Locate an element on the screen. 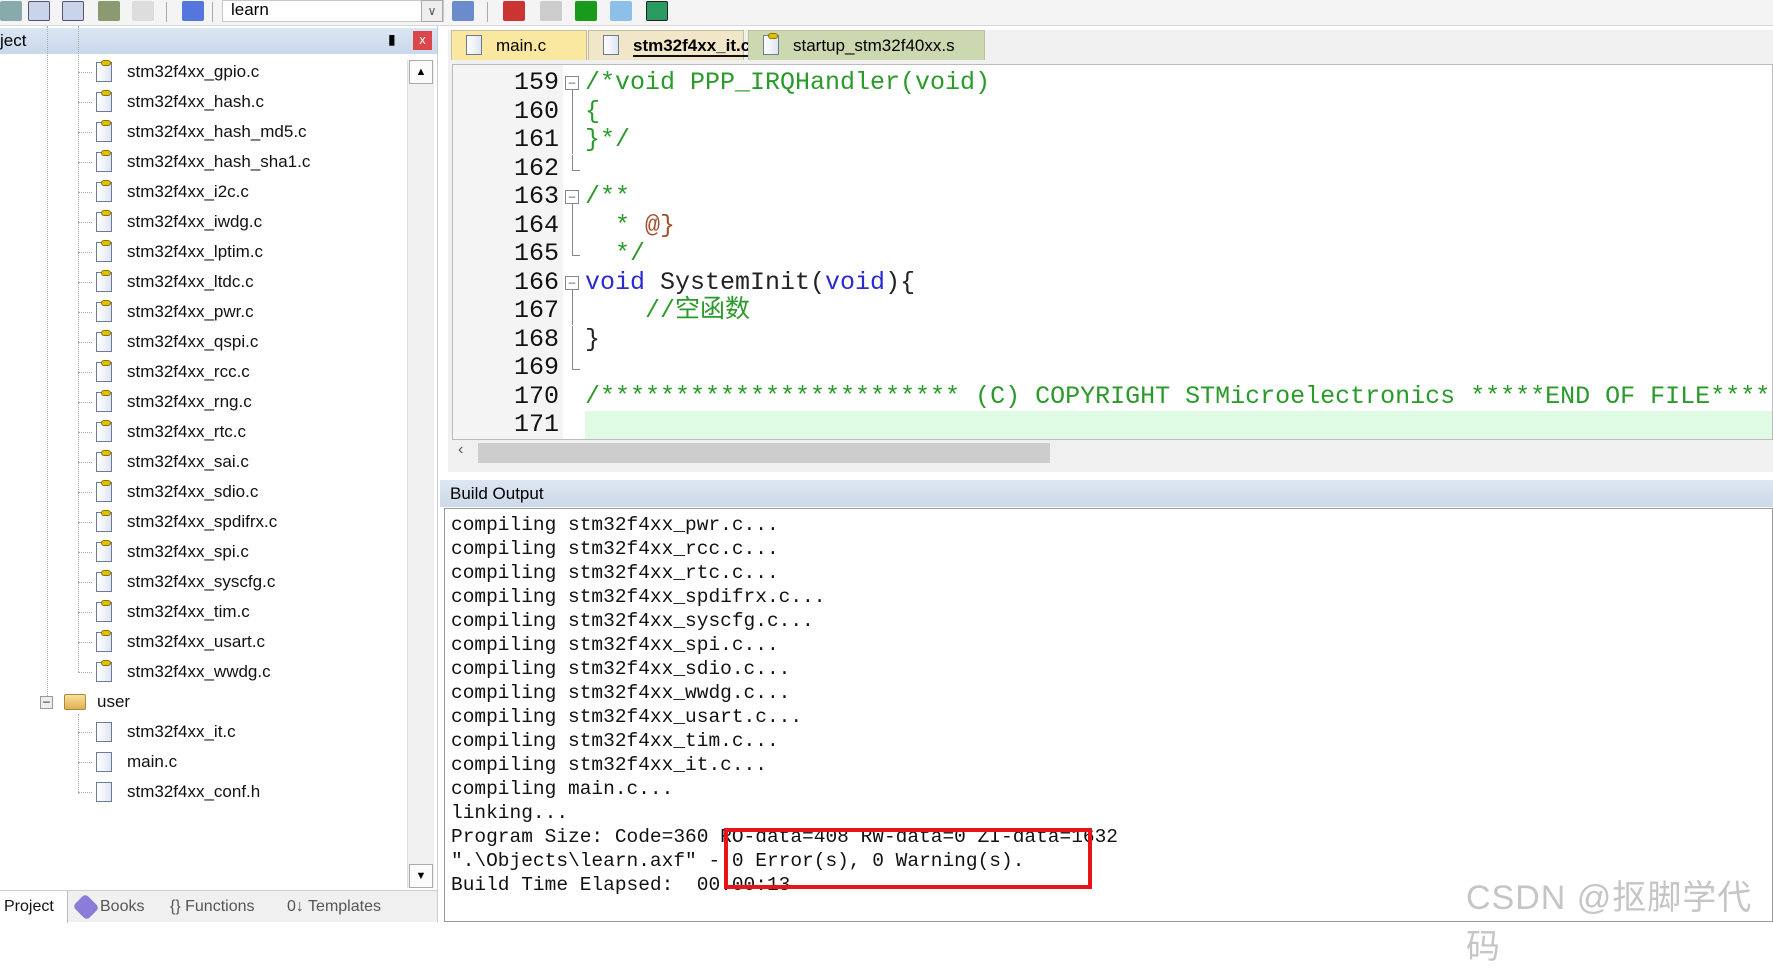 The width and height of the screenshot is (1773, 968). tab-startup-s: startup_stm32f40xx.s is located at coordinates (866, 45).